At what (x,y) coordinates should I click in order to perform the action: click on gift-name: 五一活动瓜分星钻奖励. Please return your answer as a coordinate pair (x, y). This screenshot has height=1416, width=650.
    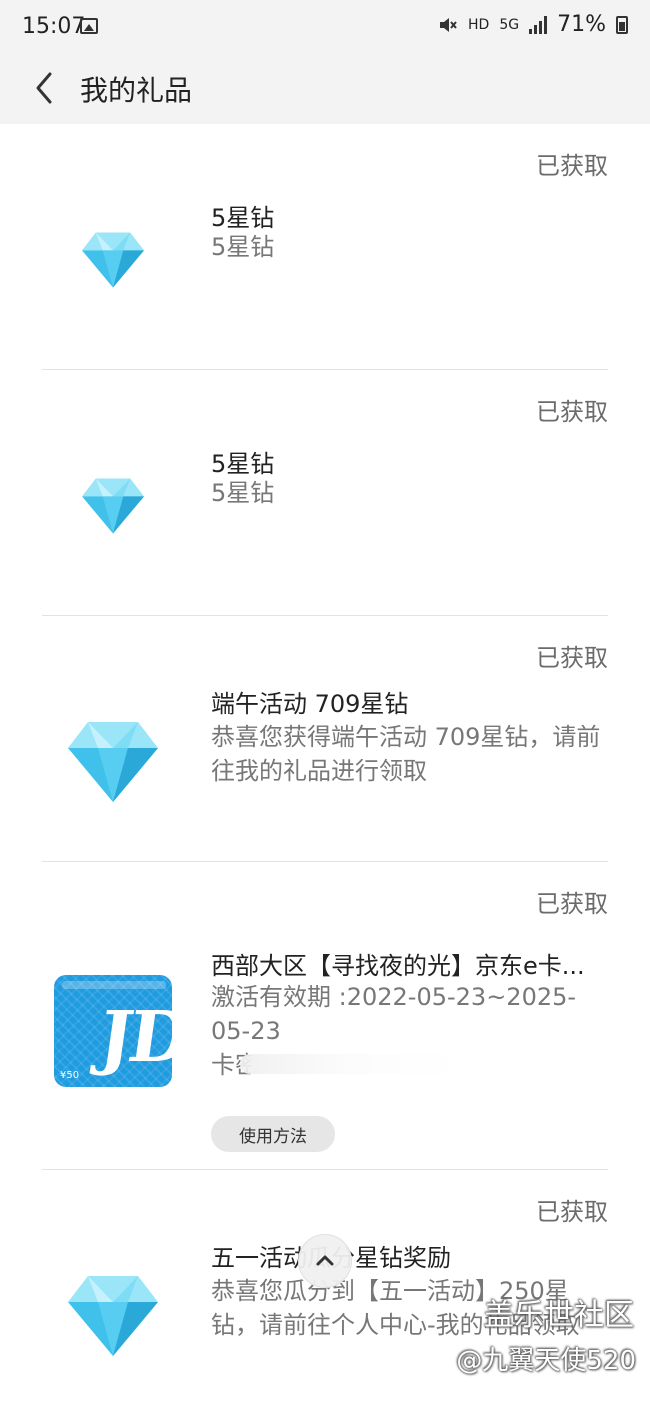
    Looking at the image, I should click on (409, 1255).